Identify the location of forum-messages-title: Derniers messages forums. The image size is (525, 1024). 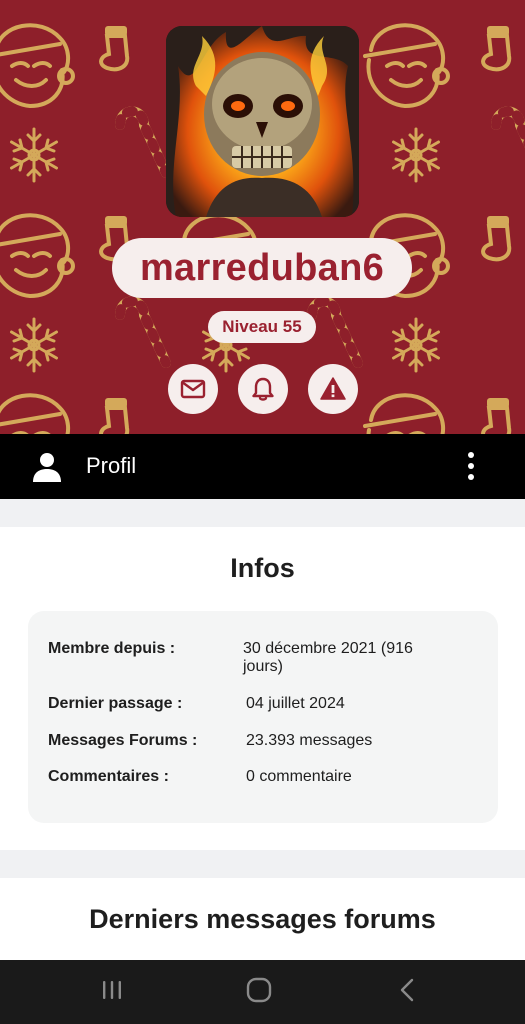
(262, 919).